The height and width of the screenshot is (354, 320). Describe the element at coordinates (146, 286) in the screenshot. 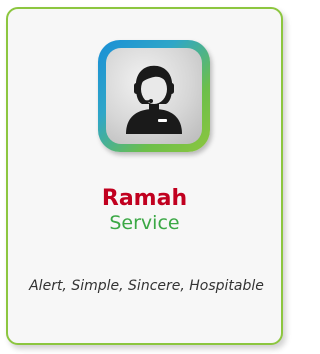

I see `card-description: Alert, Simple, Sincere, Hospitable` at that location.